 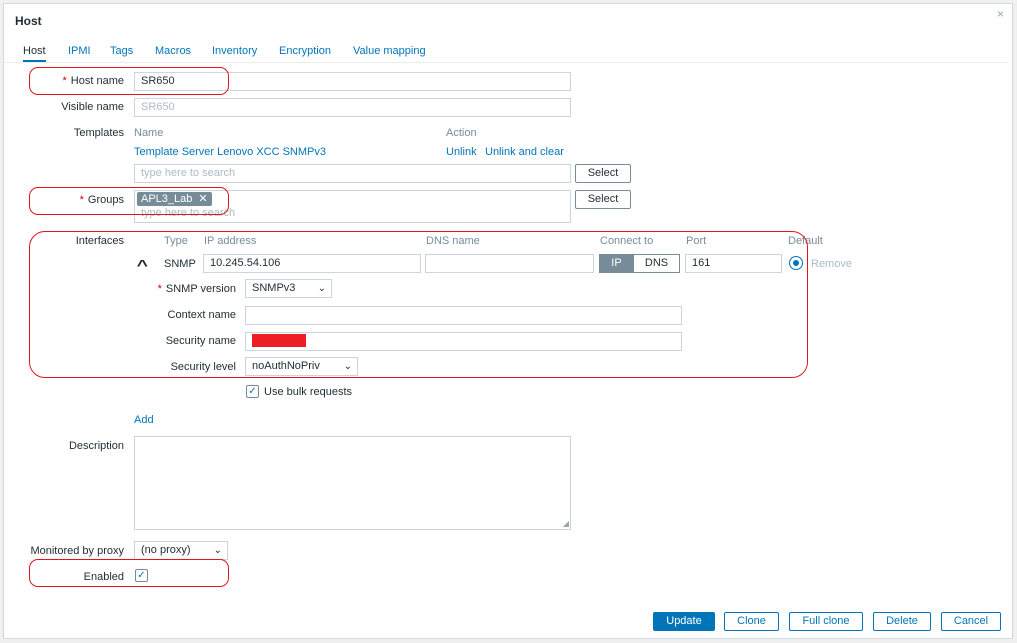 What do you see at coordinates (99, 241) in the screenshot?
I see `interfaces-label: Interfaces` at bounding box center [99, 241].